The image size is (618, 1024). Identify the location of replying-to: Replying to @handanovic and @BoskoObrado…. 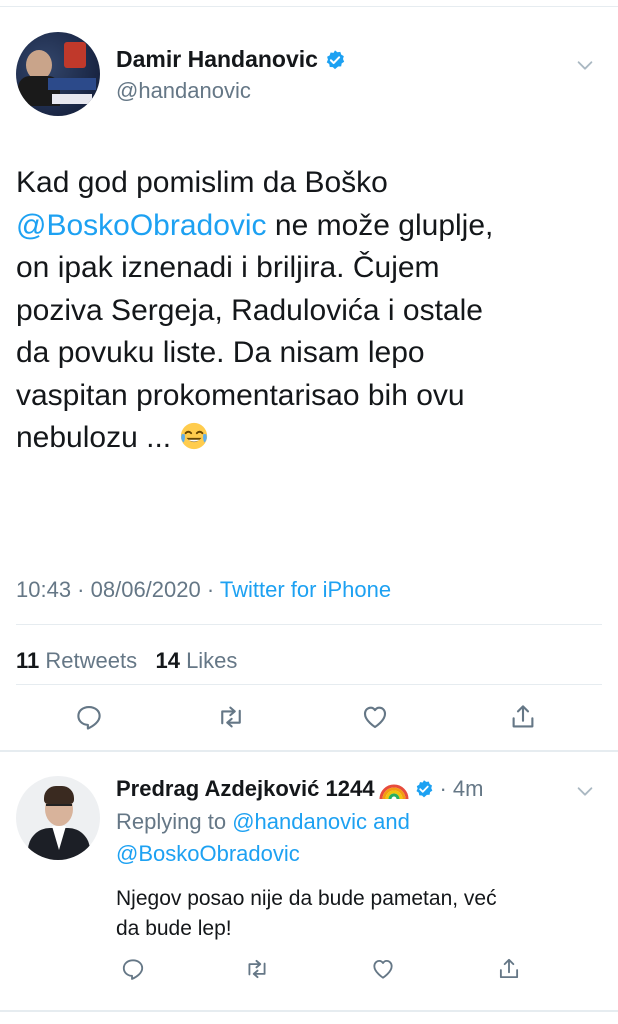
(263, 838).